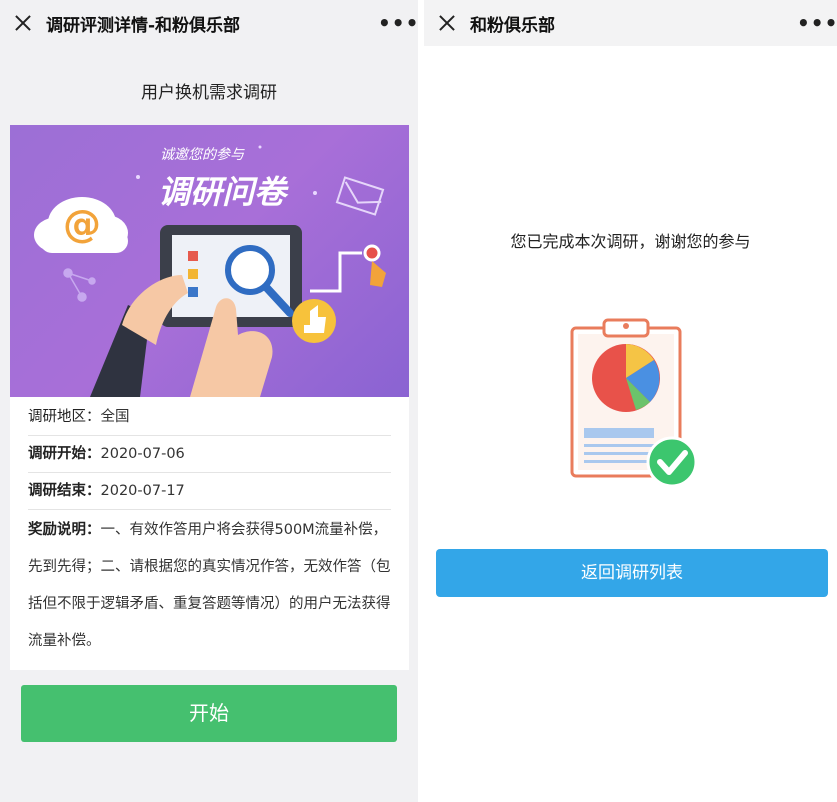 This screenshot has width=837, height=802. What do you see at coordinates (630, 241) in the screenshot?
I see `completion-message: 您已完成本次调研，谢谢您的参与` at bounding box center [630, 241].